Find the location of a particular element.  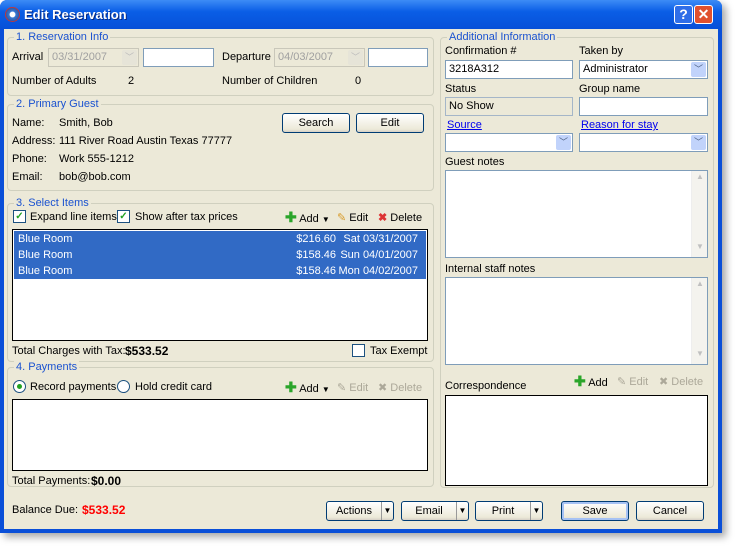

show-after-tax-checkbox: ✓ is located at coordinates (123, 216).